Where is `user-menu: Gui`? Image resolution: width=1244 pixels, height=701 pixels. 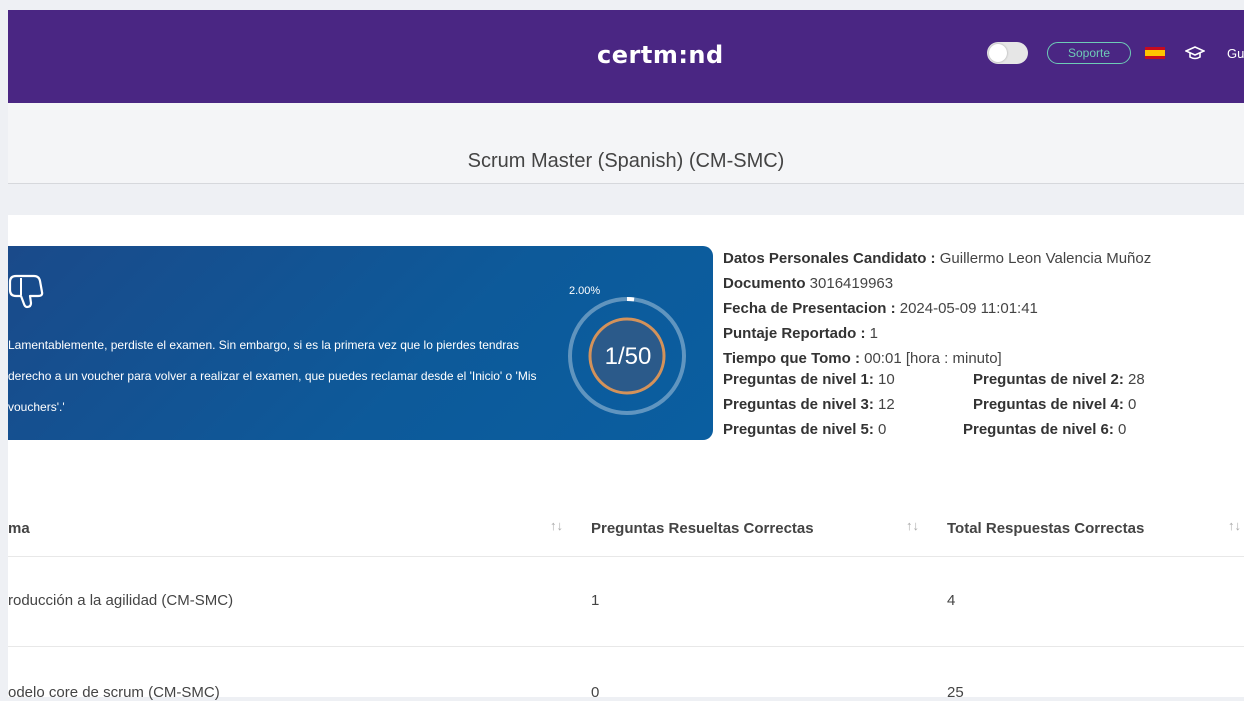 user-menu: Gui is located at coordinates (1235, 53).